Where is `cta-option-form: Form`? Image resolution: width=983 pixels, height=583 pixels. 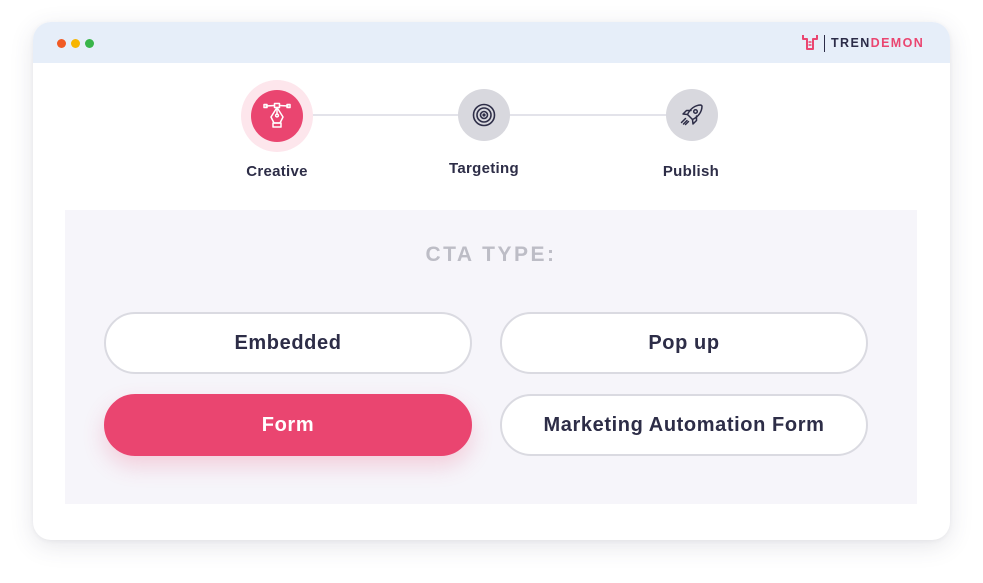 cta-option-form: Form is located at coordinates (288, 425).